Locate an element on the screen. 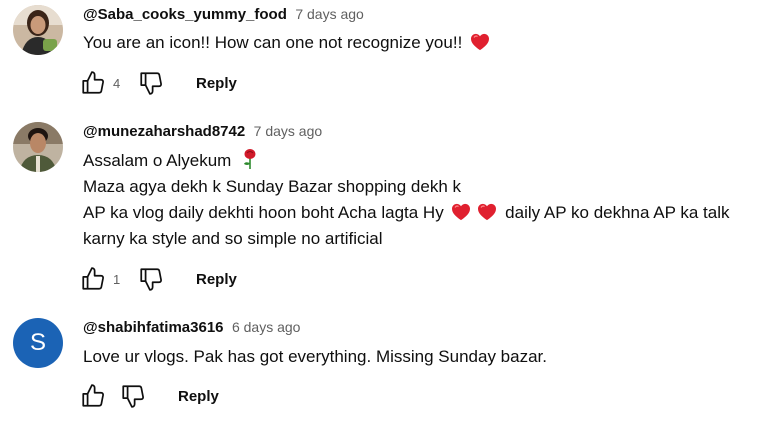 This screenshot has width=761, height=424. avatar: S is located at coordinates (38, 343).